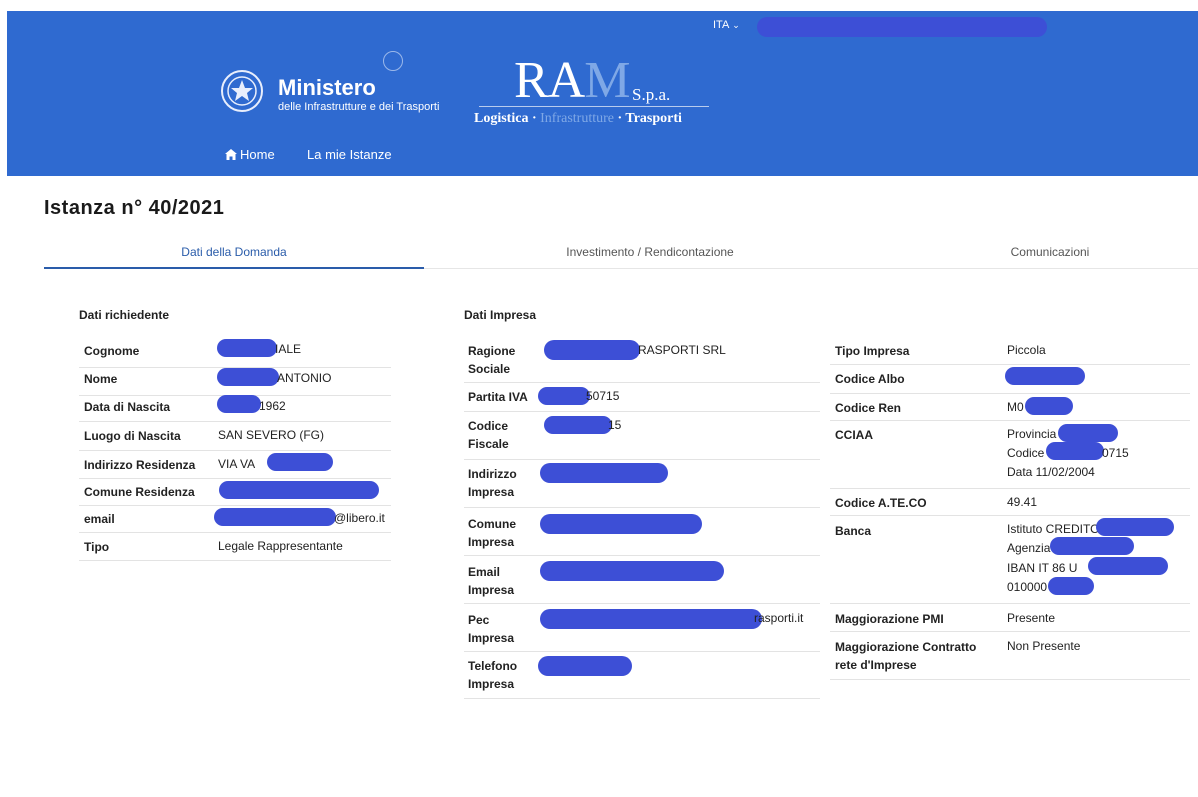 The width and height of the screenshot is (1198, 797). Describe the element at coordinates (288, 349) in the screenshot. I see `field-value: IALE` at that location.